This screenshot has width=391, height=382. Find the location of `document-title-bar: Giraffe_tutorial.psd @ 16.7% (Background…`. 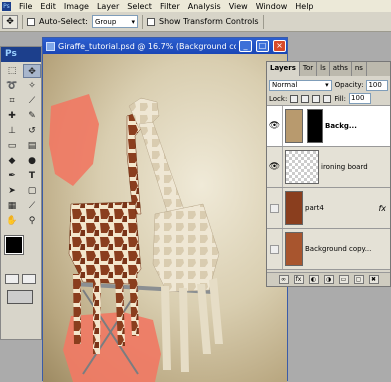

document-title-bar: Giraffe_tutorial.psd @ 16.7% (Background… is located at coordinates (165, 46).